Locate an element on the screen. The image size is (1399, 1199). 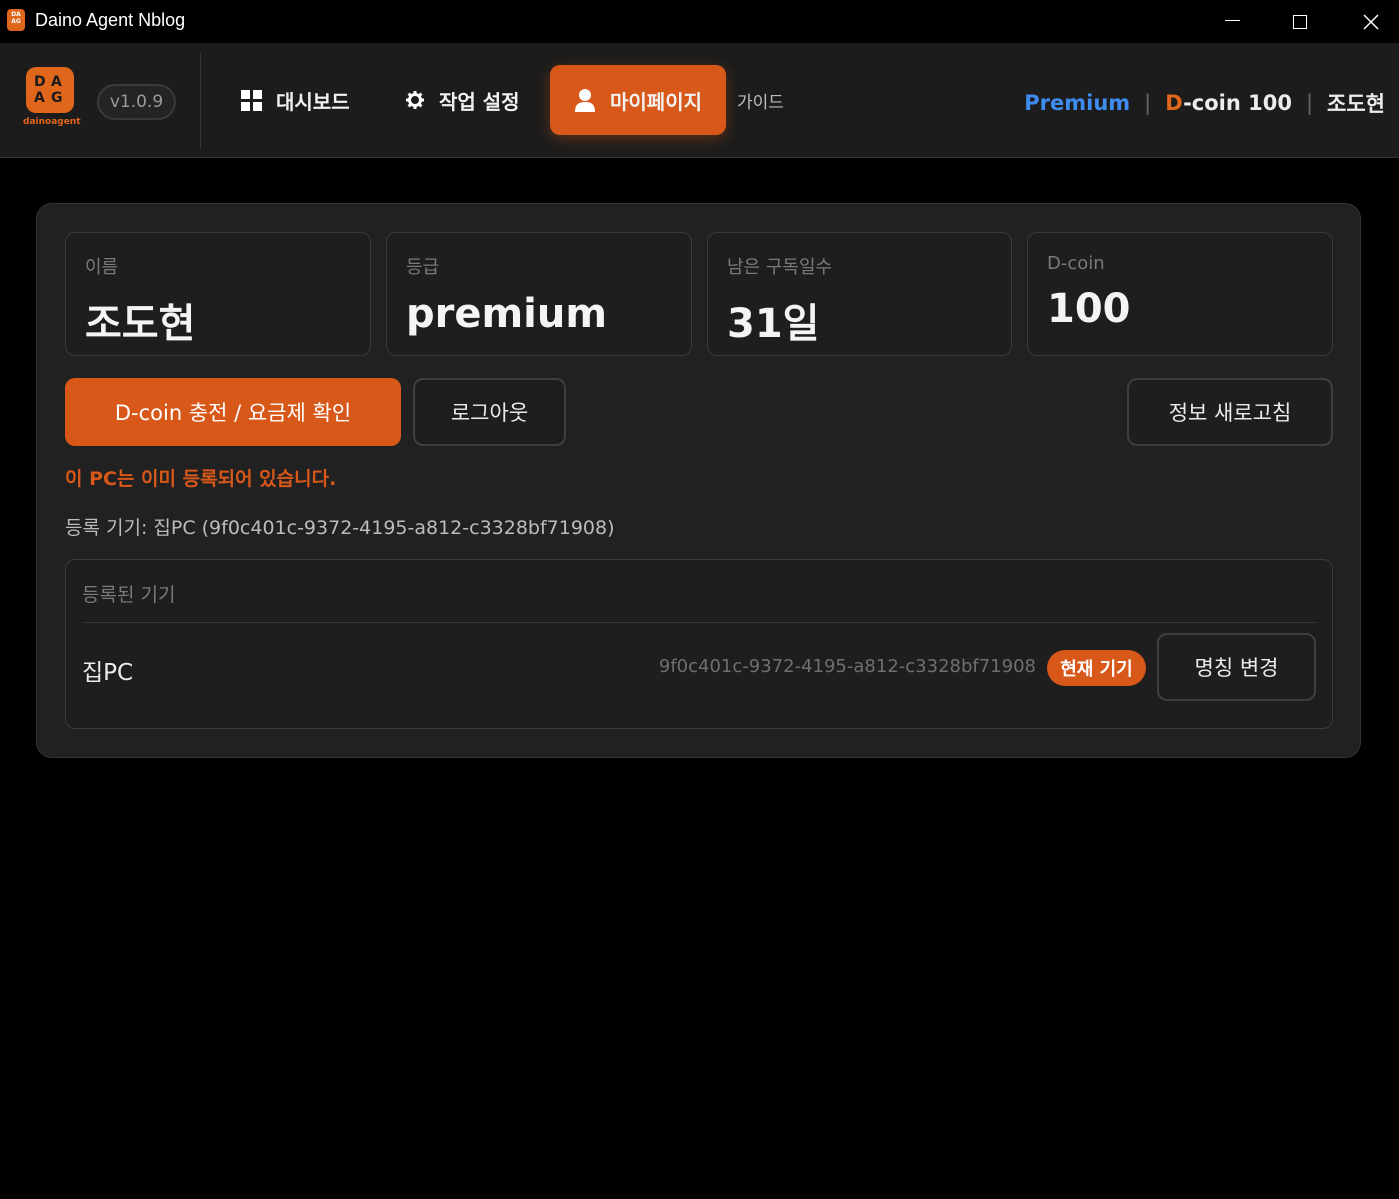
window-titlebar: DA AG Daino Agent Nblog is located at coordinates (699, 21).